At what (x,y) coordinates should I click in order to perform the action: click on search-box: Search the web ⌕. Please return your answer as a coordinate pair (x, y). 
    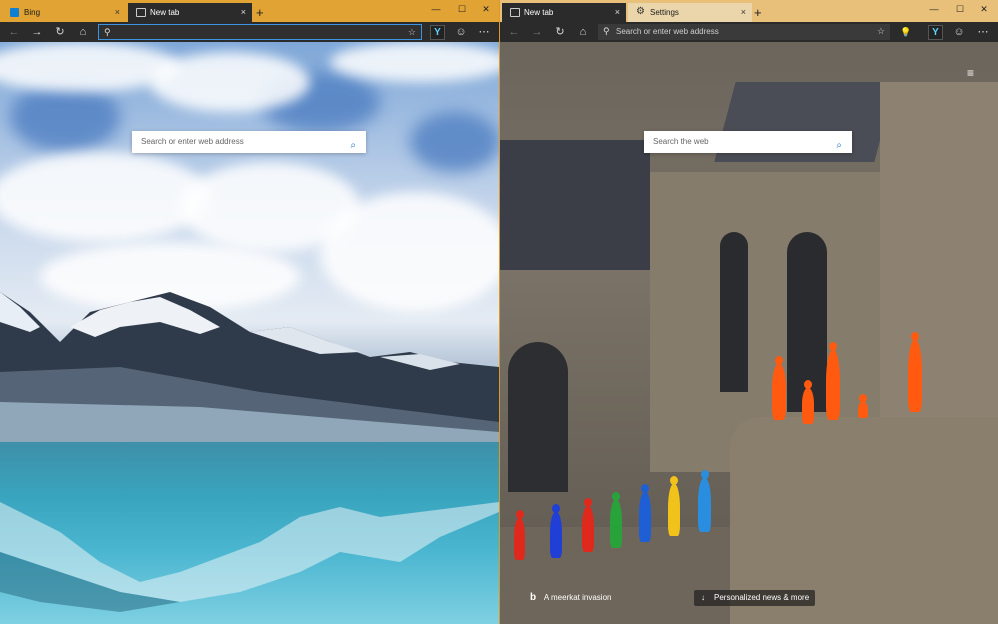
    Looking at the image, I should click on (748, 142).